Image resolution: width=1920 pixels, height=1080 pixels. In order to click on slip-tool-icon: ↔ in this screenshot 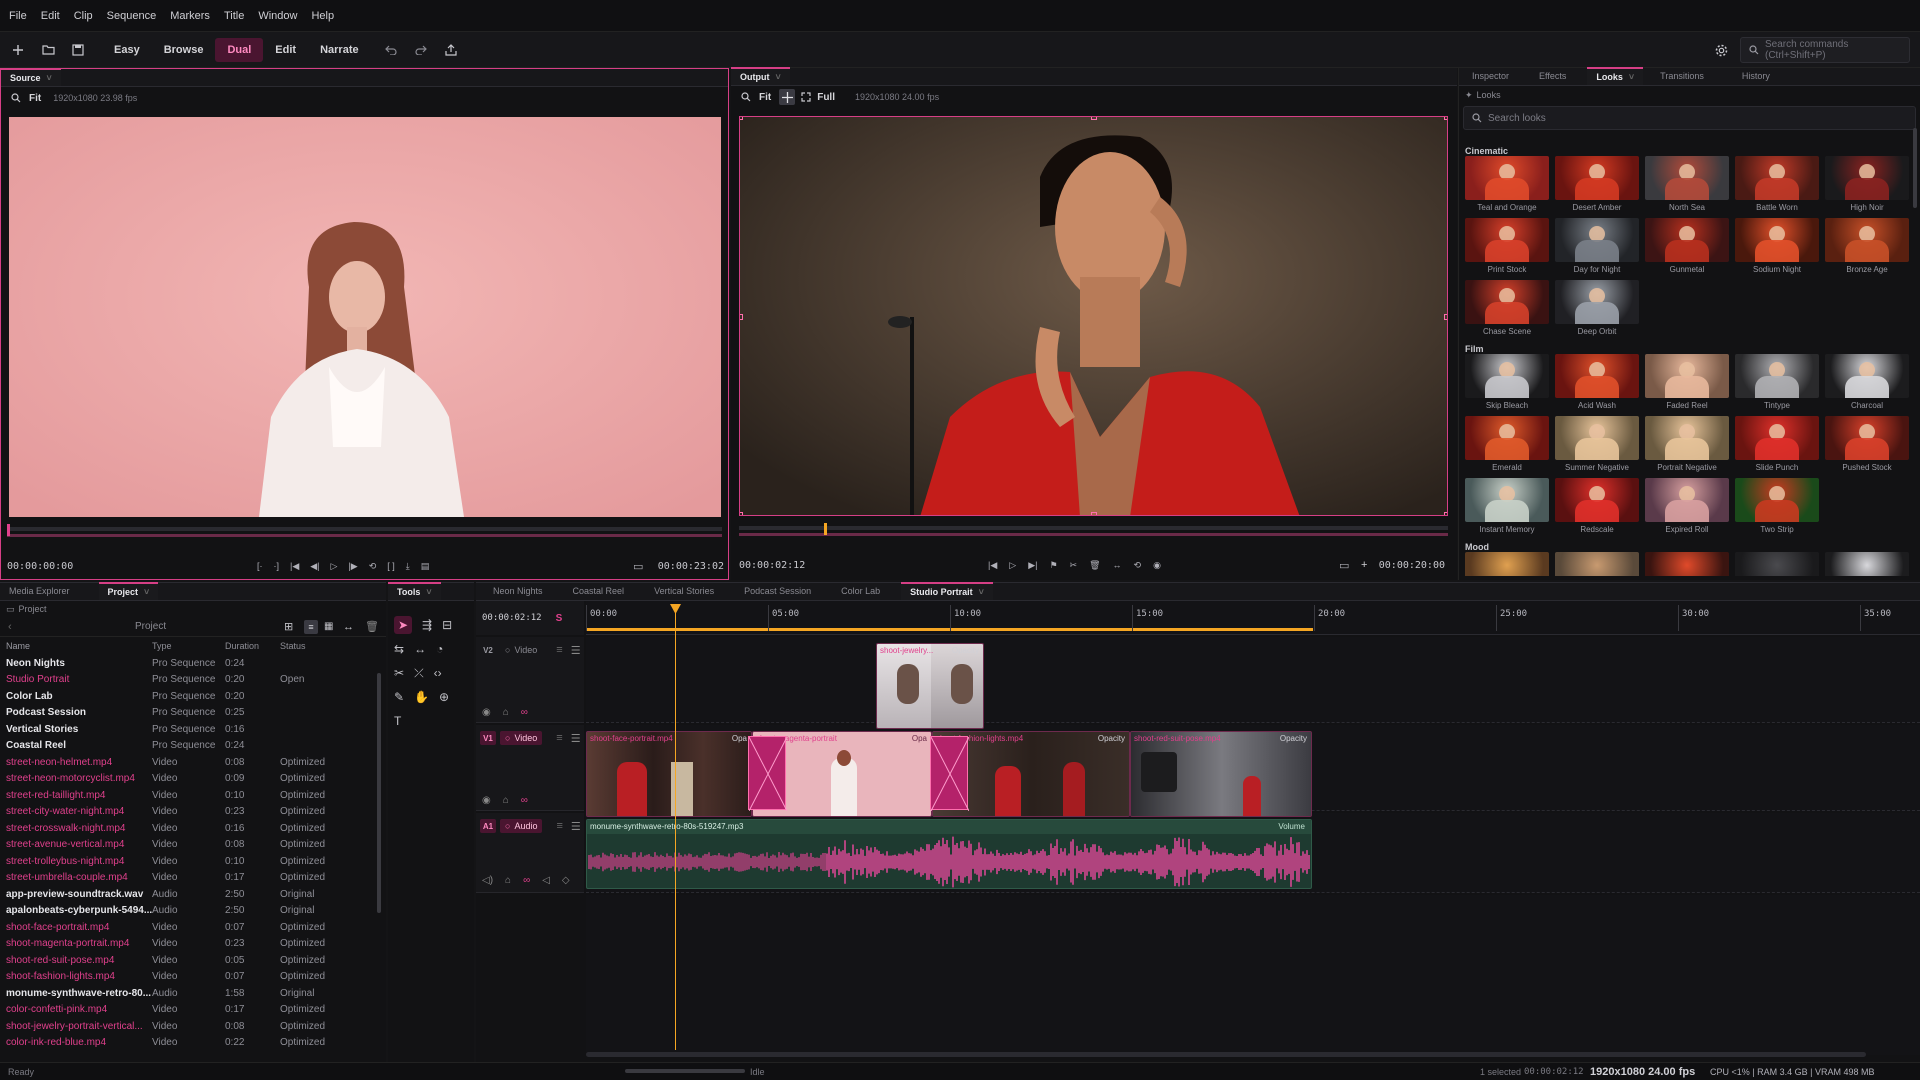, I will do `click(420, 649)`.